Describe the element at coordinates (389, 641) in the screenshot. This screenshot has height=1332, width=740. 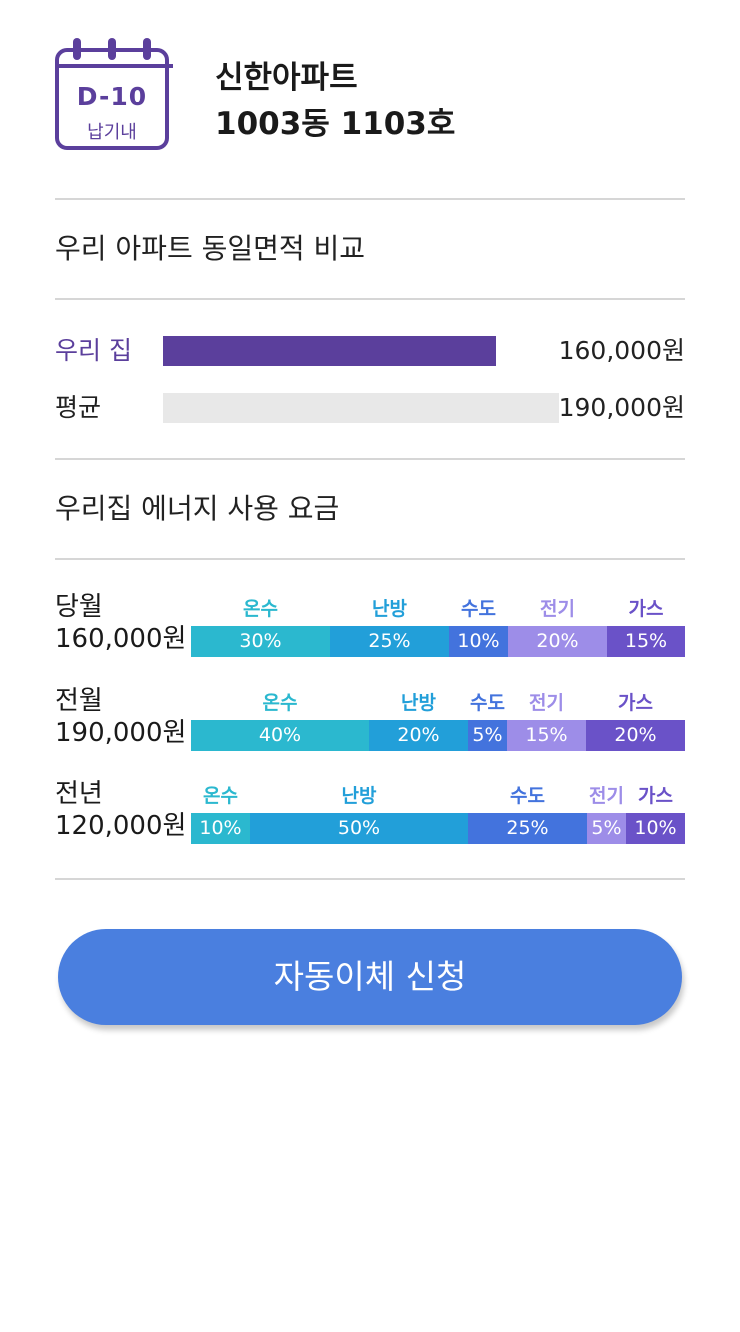
I see `energy-segment-1: 25%` at that location.